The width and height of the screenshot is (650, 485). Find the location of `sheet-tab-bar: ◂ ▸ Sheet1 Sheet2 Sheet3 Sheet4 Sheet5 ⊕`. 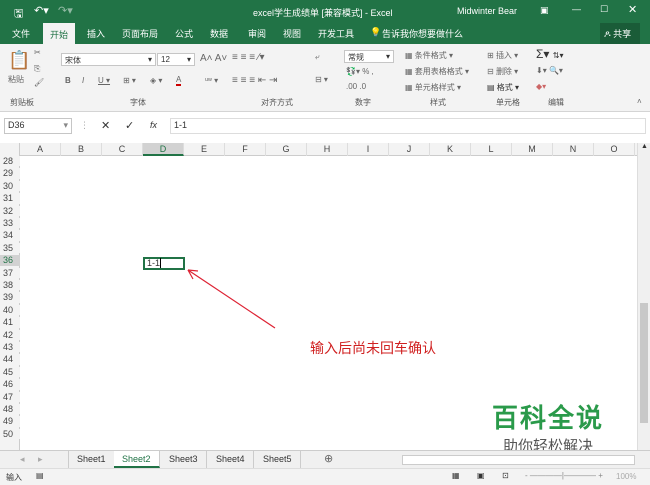

sheet-tab-bar: ◂ ▸ Sheet1 Sheet2 Sheet3 Sheet4 Sheet5 ⊕ is located at coordinates (325, 459).